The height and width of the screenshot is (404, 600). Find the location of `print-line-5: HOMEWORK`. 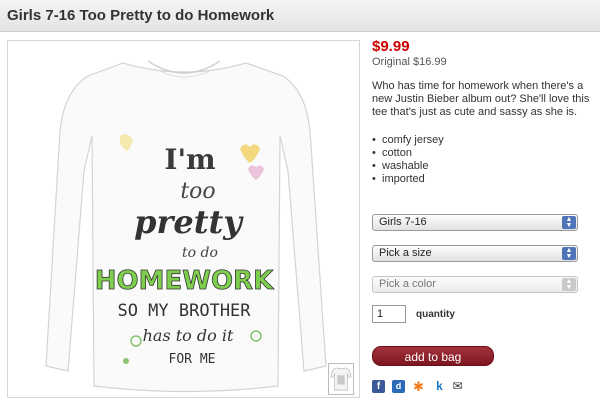

print-line-5: HOMEWORK is located at coordinates (184, 281).